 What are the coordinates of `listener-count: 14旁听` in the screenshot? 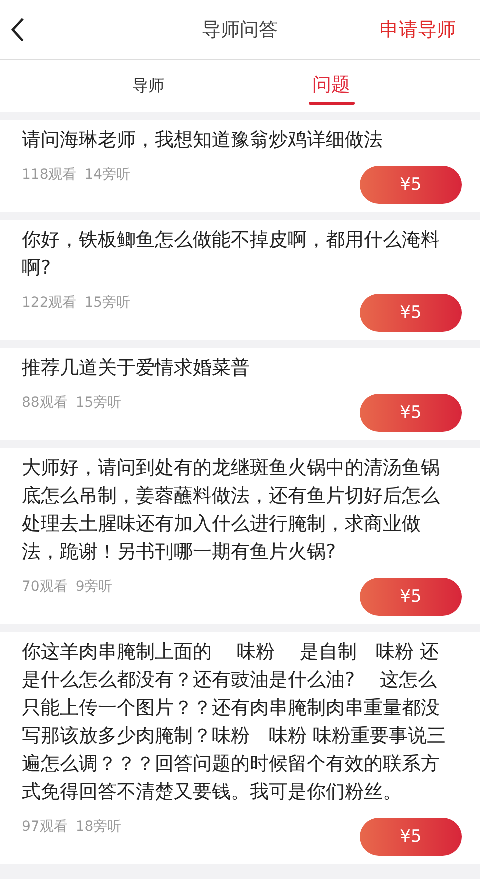 It's located at (107, 175).